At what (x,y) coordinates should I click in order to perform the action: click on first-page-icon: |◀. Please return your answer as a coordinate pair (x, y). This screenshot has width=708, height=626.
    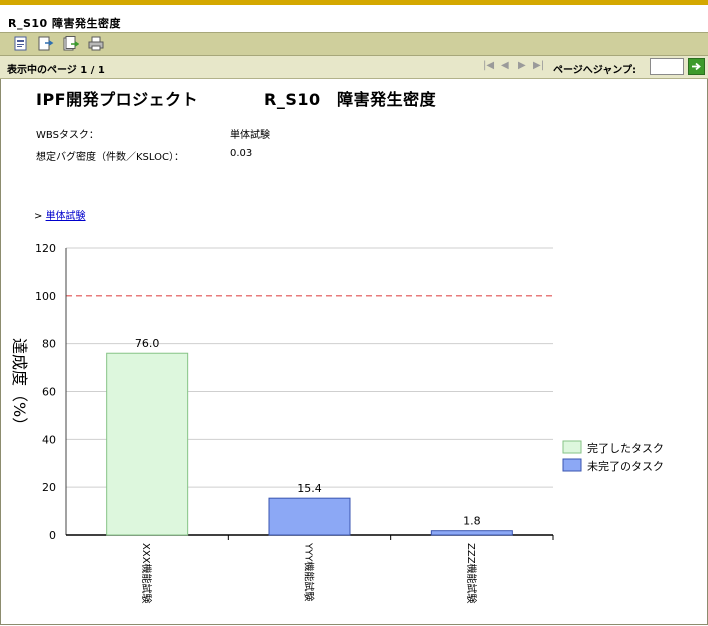
    Looking at the image, I should click on (488, 65).